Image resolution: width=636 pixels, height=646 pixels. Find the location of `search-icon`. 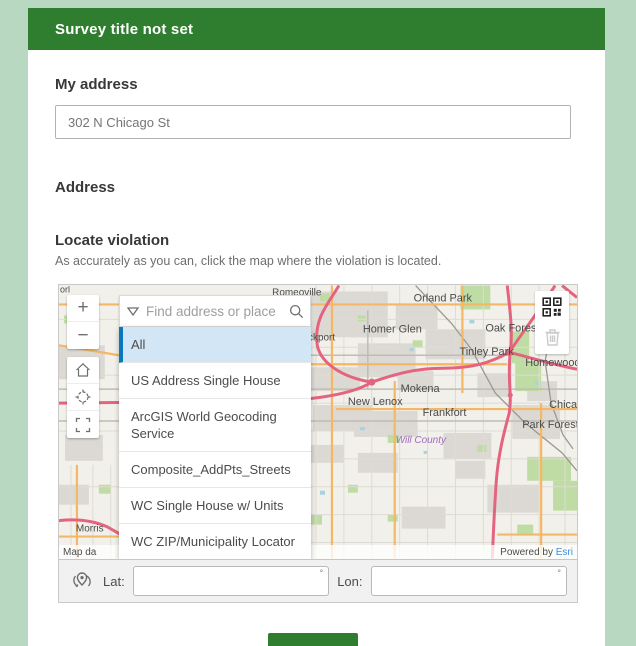

search-icon is located at coordinates (296, 311).